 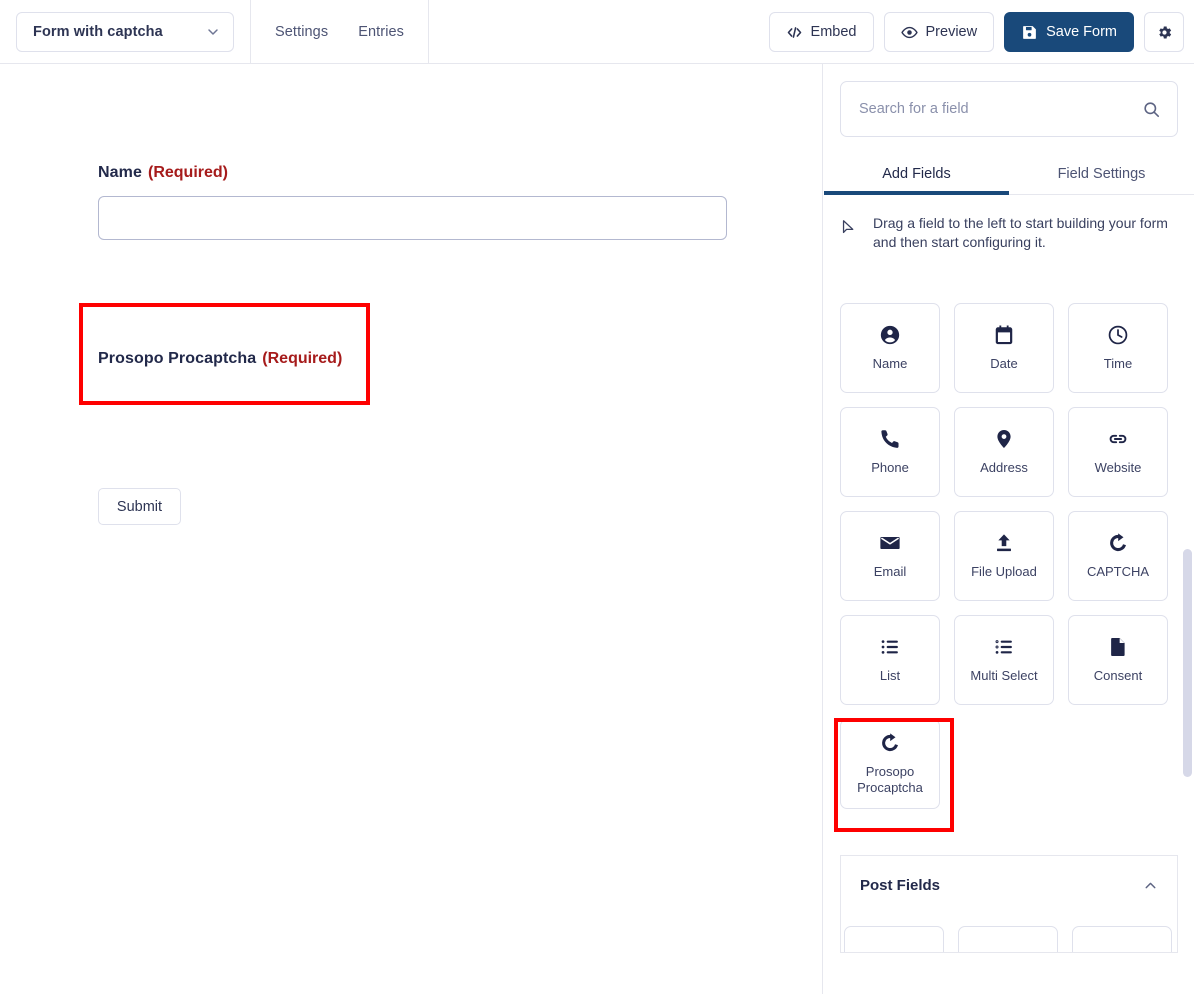 What do you see at coordinates (890, 647) in the screenshot?
I see `bulleted-list-icon` at bounding box center [890, 647].